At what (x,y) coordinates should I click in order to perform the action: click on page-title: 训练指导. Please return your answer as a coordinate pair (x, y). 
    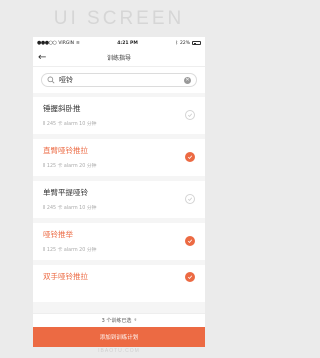
    Looking at the image, I should click on (118, 58).